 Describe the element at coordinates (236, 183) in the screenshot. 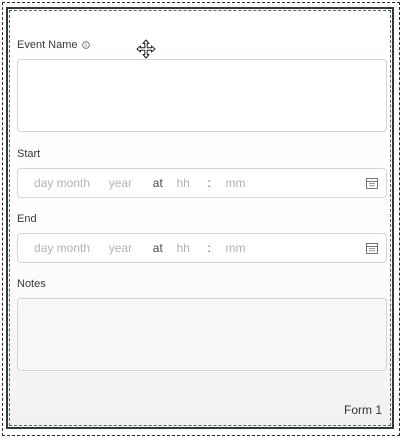

I see `start-minute-input: mm` at that location.